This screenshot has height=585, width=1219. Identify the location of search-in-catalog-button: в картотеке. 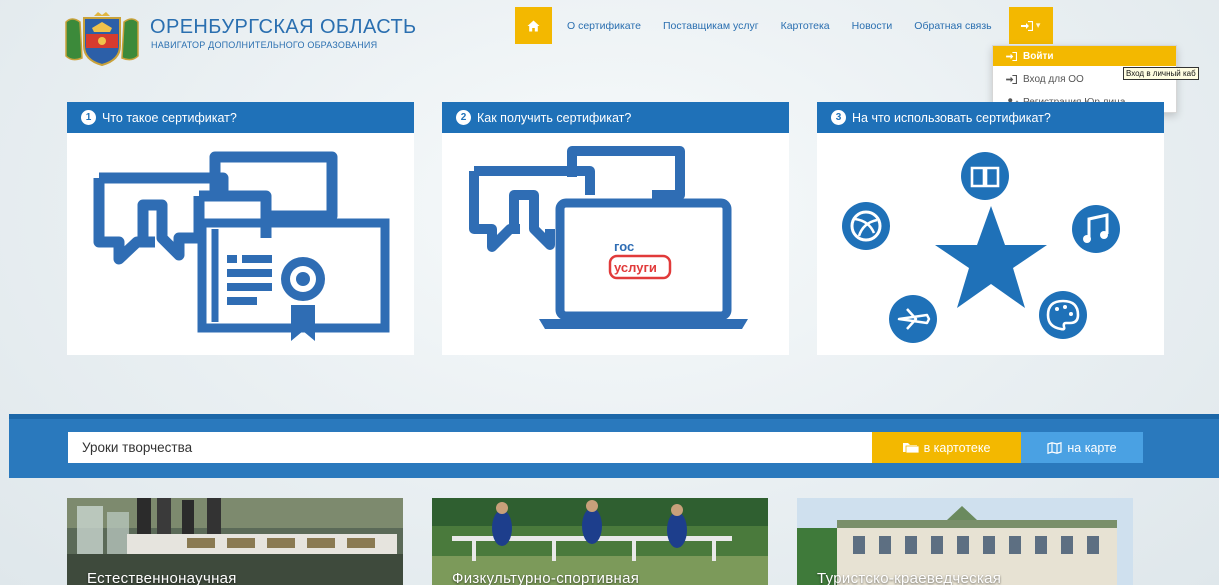
(946, 447).